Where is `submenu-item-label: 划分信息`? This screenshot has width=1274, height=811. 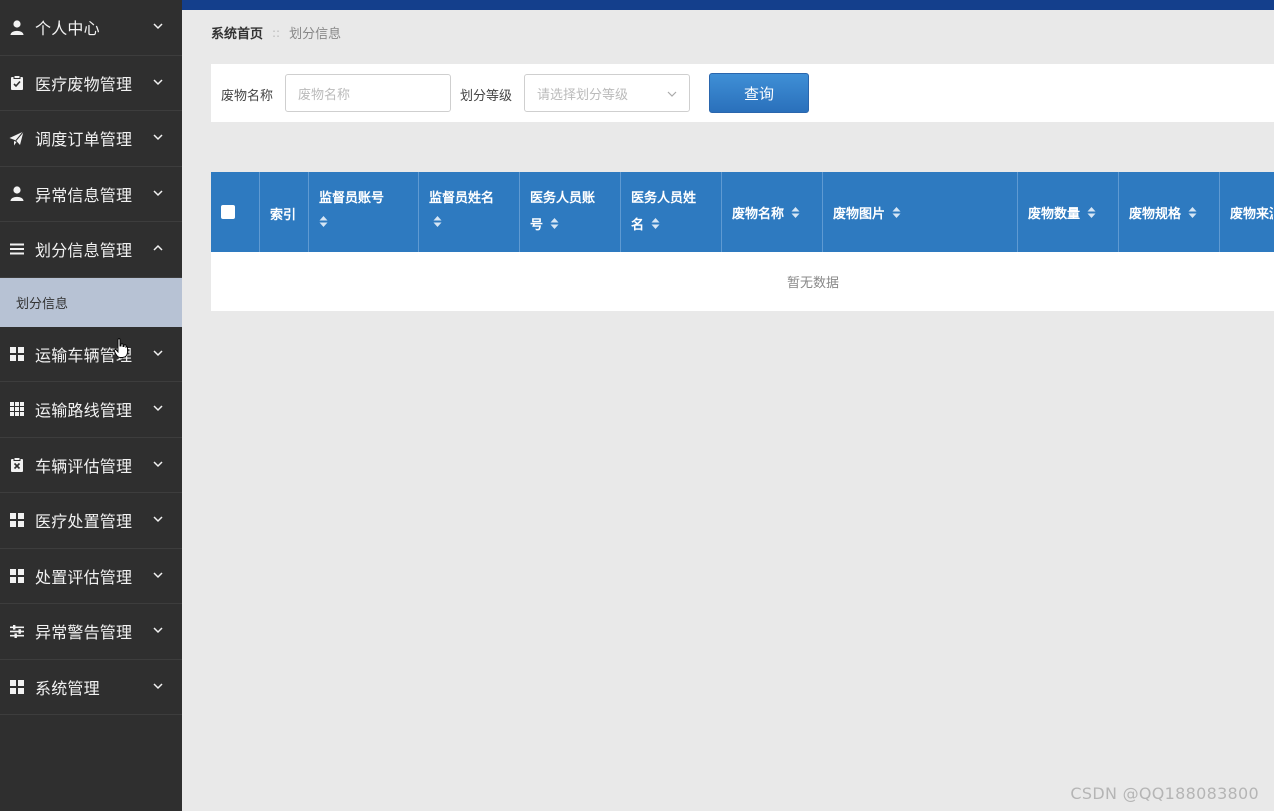 submenu-item-label: 划分信息 is located at coordinates (42, 304).